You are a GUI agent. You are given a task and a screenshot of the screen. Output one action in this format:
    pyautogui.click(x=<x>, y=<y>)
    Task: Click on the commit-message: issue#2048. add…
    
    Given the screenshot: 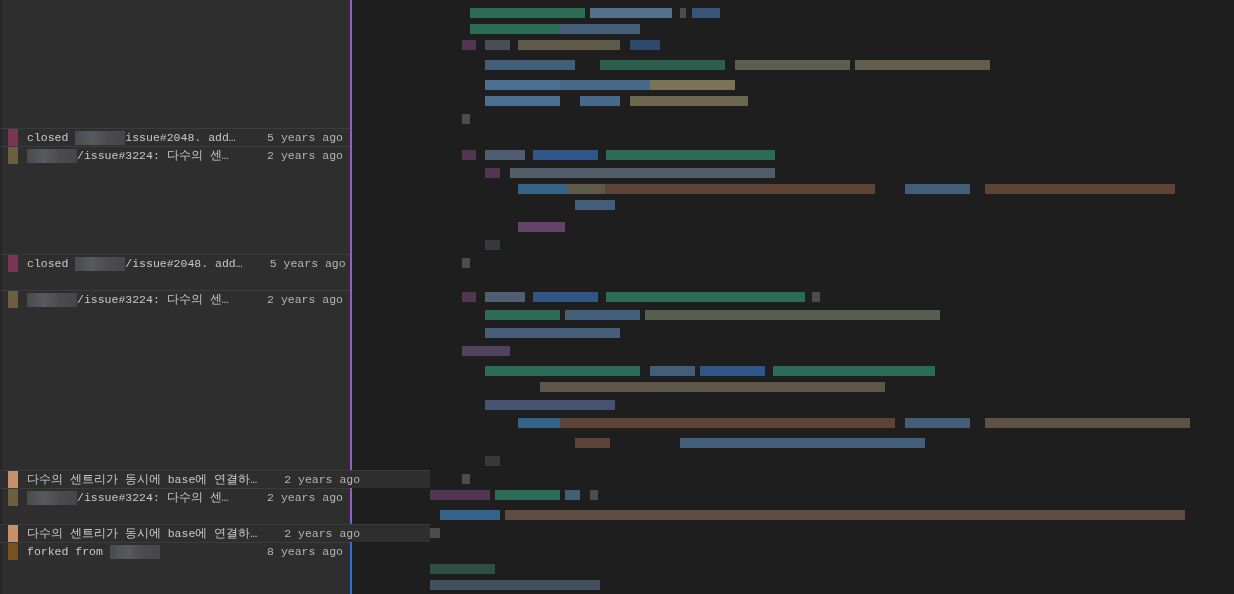 What is the action you would take?
    pyautogui.click(x=180, y=138)
    